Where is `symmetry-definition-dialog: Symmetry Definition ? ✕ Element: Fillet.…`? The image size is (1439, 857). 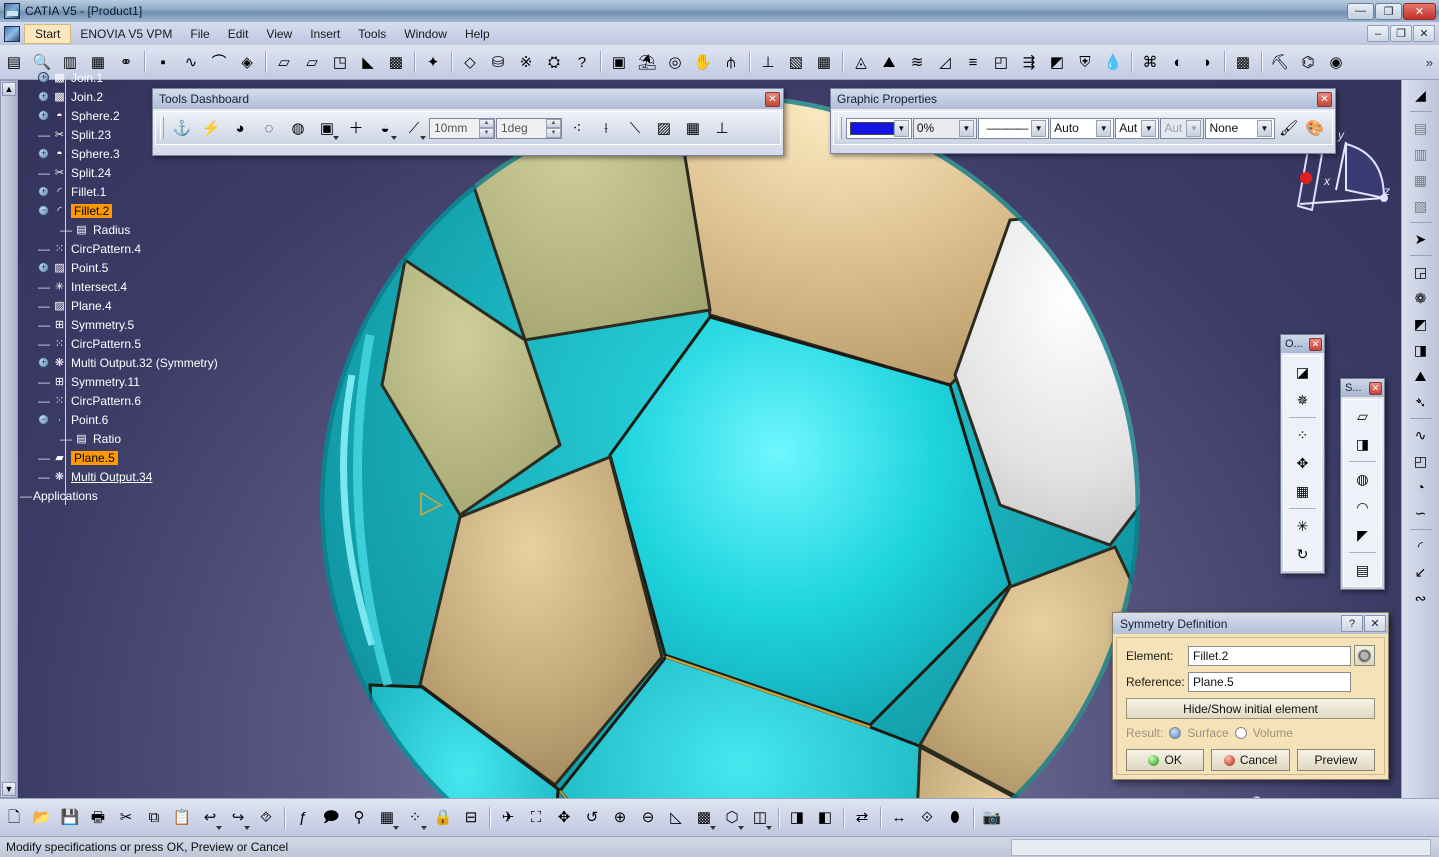 symmetry-definition-dialog: Symmetry Definition ? ✕ Element: Fillet.… is located at coordinates (1250, 696).